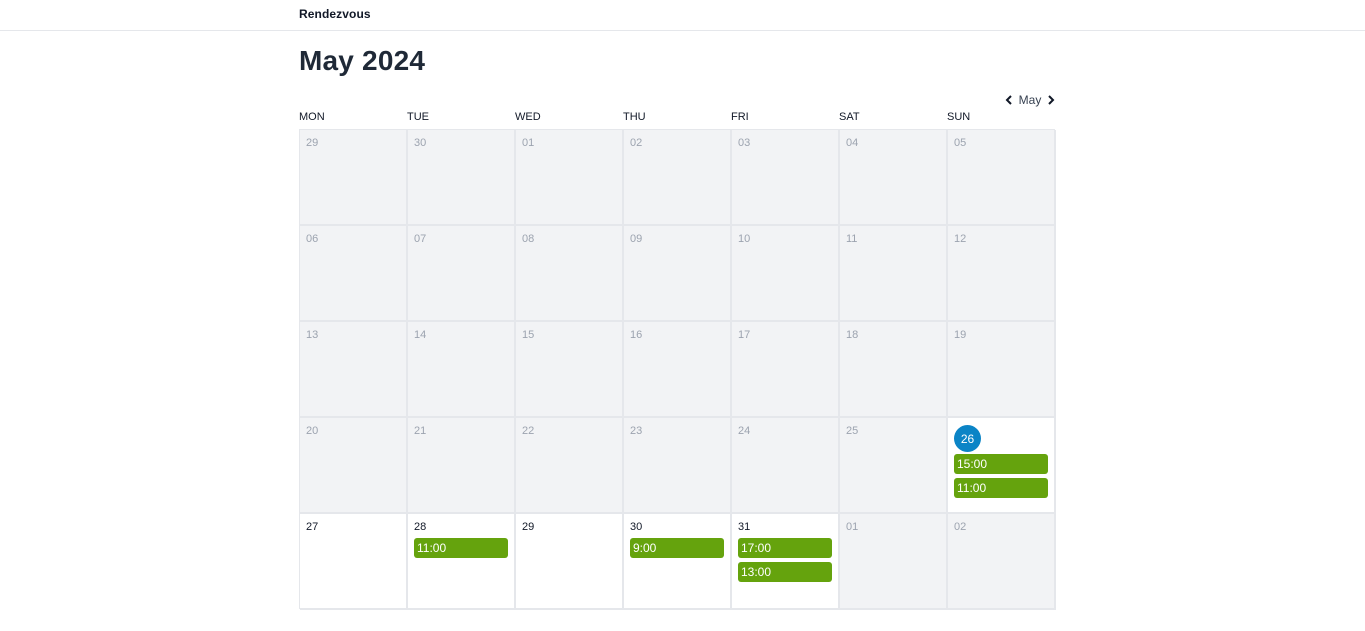  Describe the element at coordinates (636, 335) in the screenshot. I see `day-number: 16` at that location.